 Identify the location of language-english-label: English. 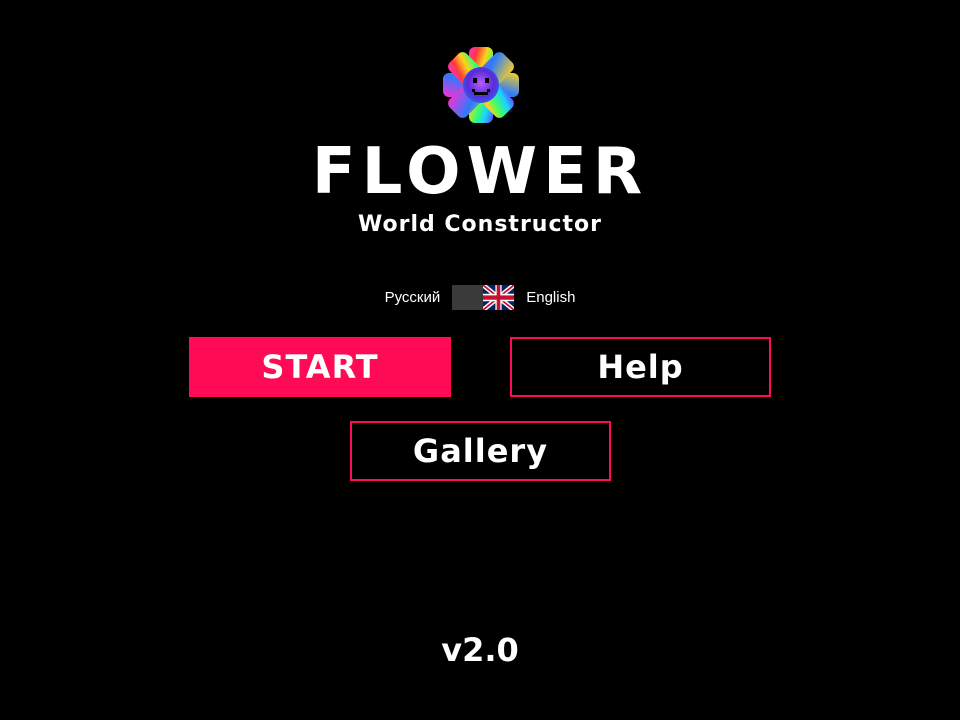
(550, 297).